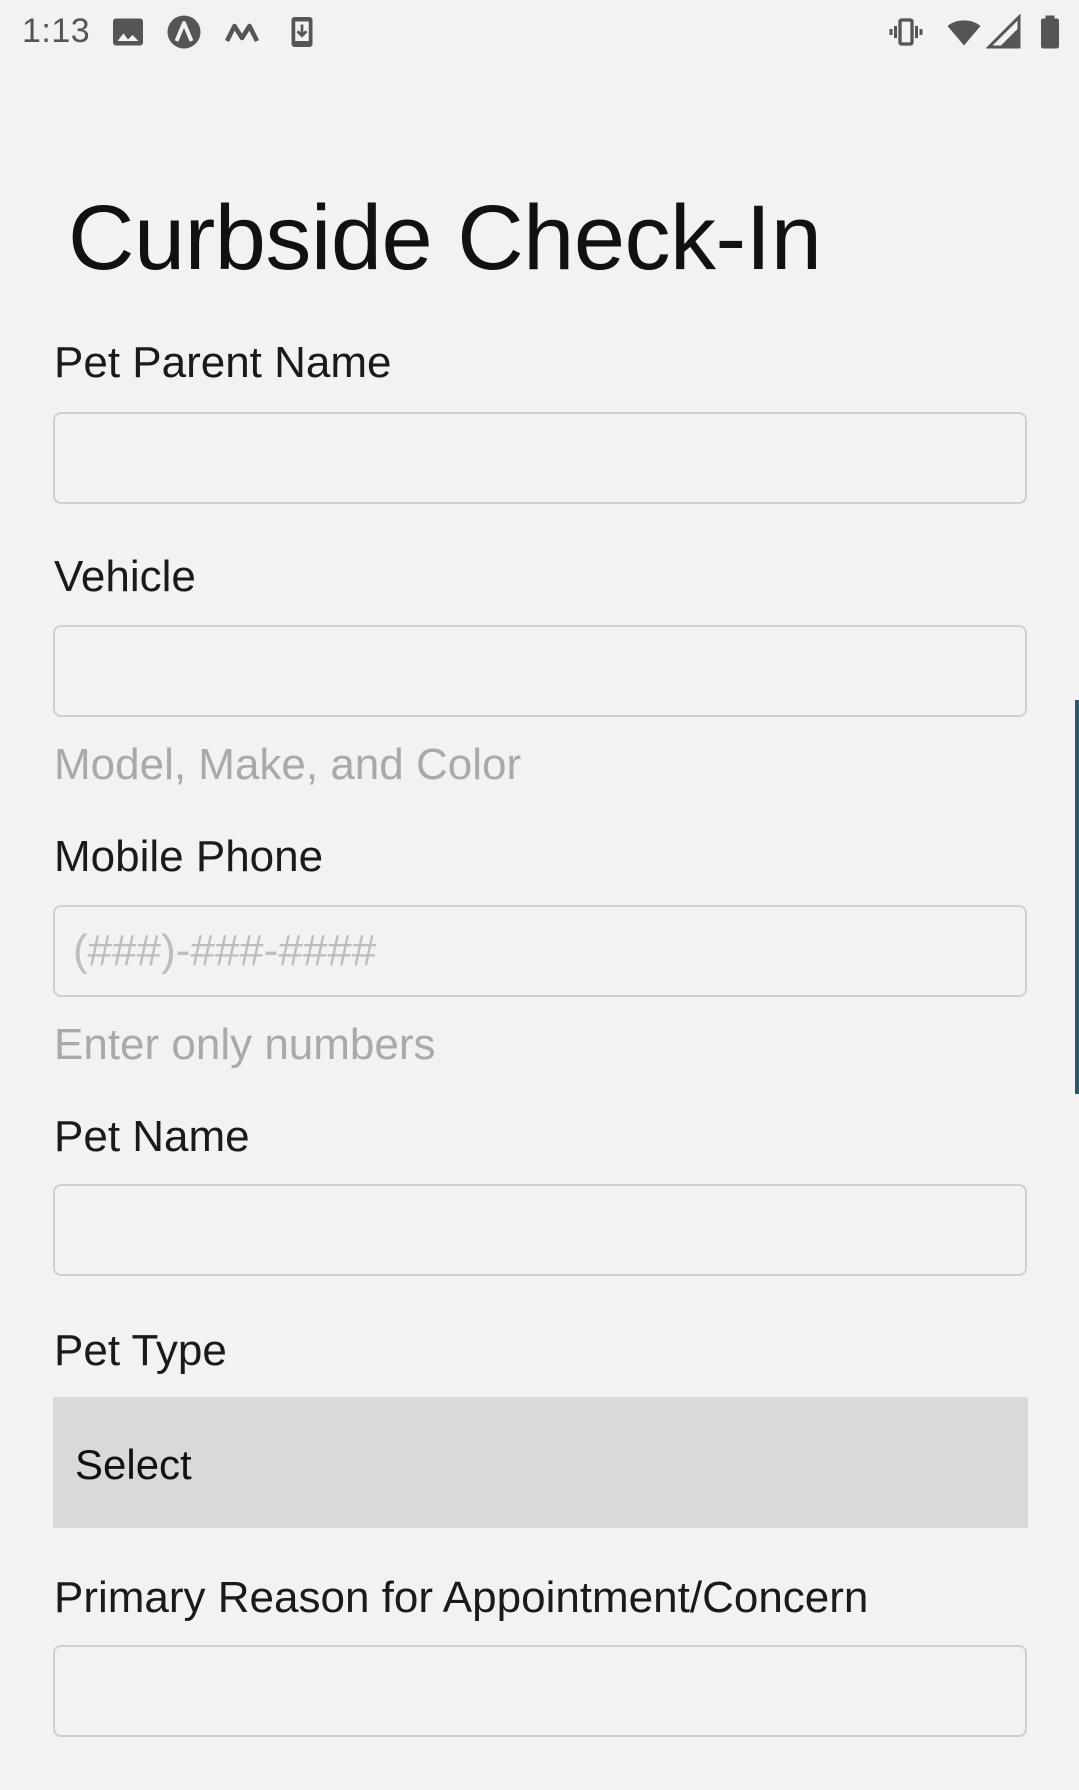 The width and height of the screenshot is (1079, 1790). What do you see at coordinates (1050, 32) in the screenshot?
I see `battery-icon` at bounding box center [1050, 32].